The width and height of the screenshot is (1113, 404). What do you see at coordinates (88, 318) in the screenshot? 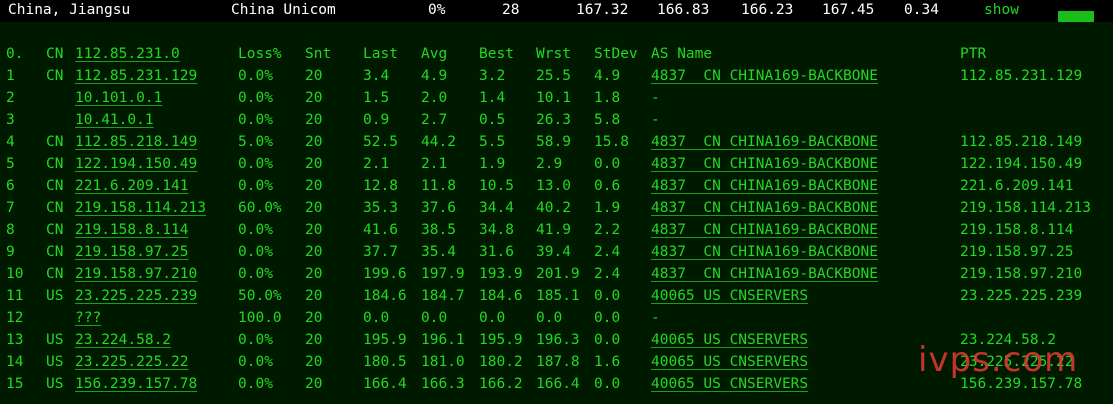
I see `hop-host-link: ???` at bounding box center [88, 318].